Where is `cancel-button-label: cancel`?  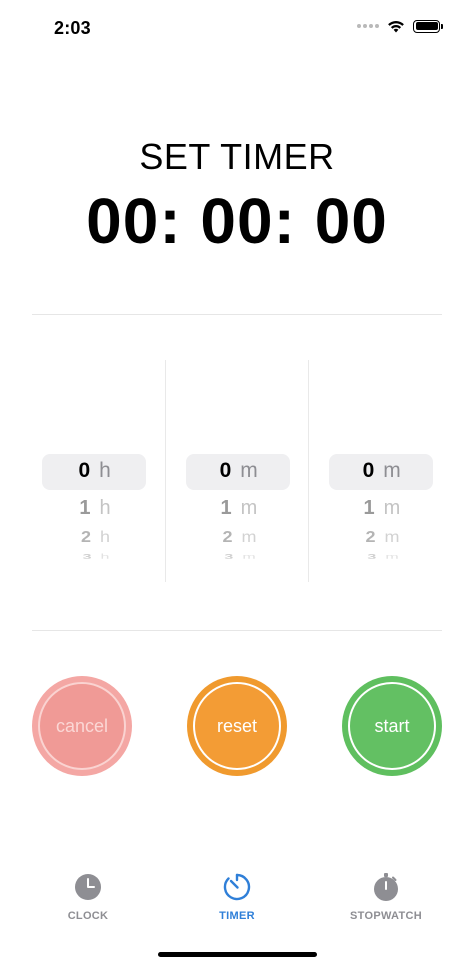 cancel-button-label: cancel is located at coordinates (82, 726).